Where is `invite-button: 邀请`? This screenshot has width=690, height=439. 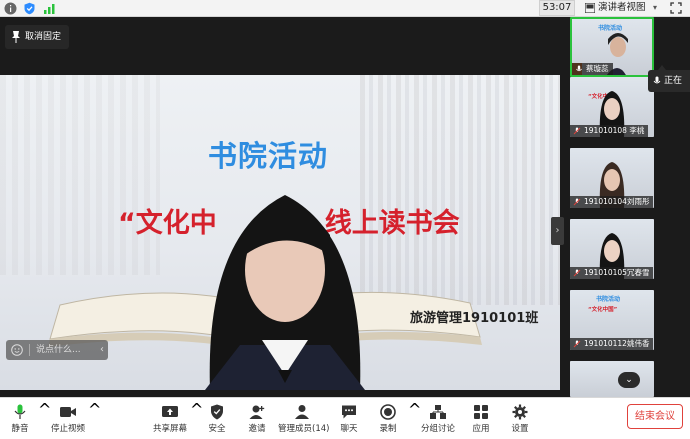 invite-button: 邀请 is located at coordinates (257, 419).